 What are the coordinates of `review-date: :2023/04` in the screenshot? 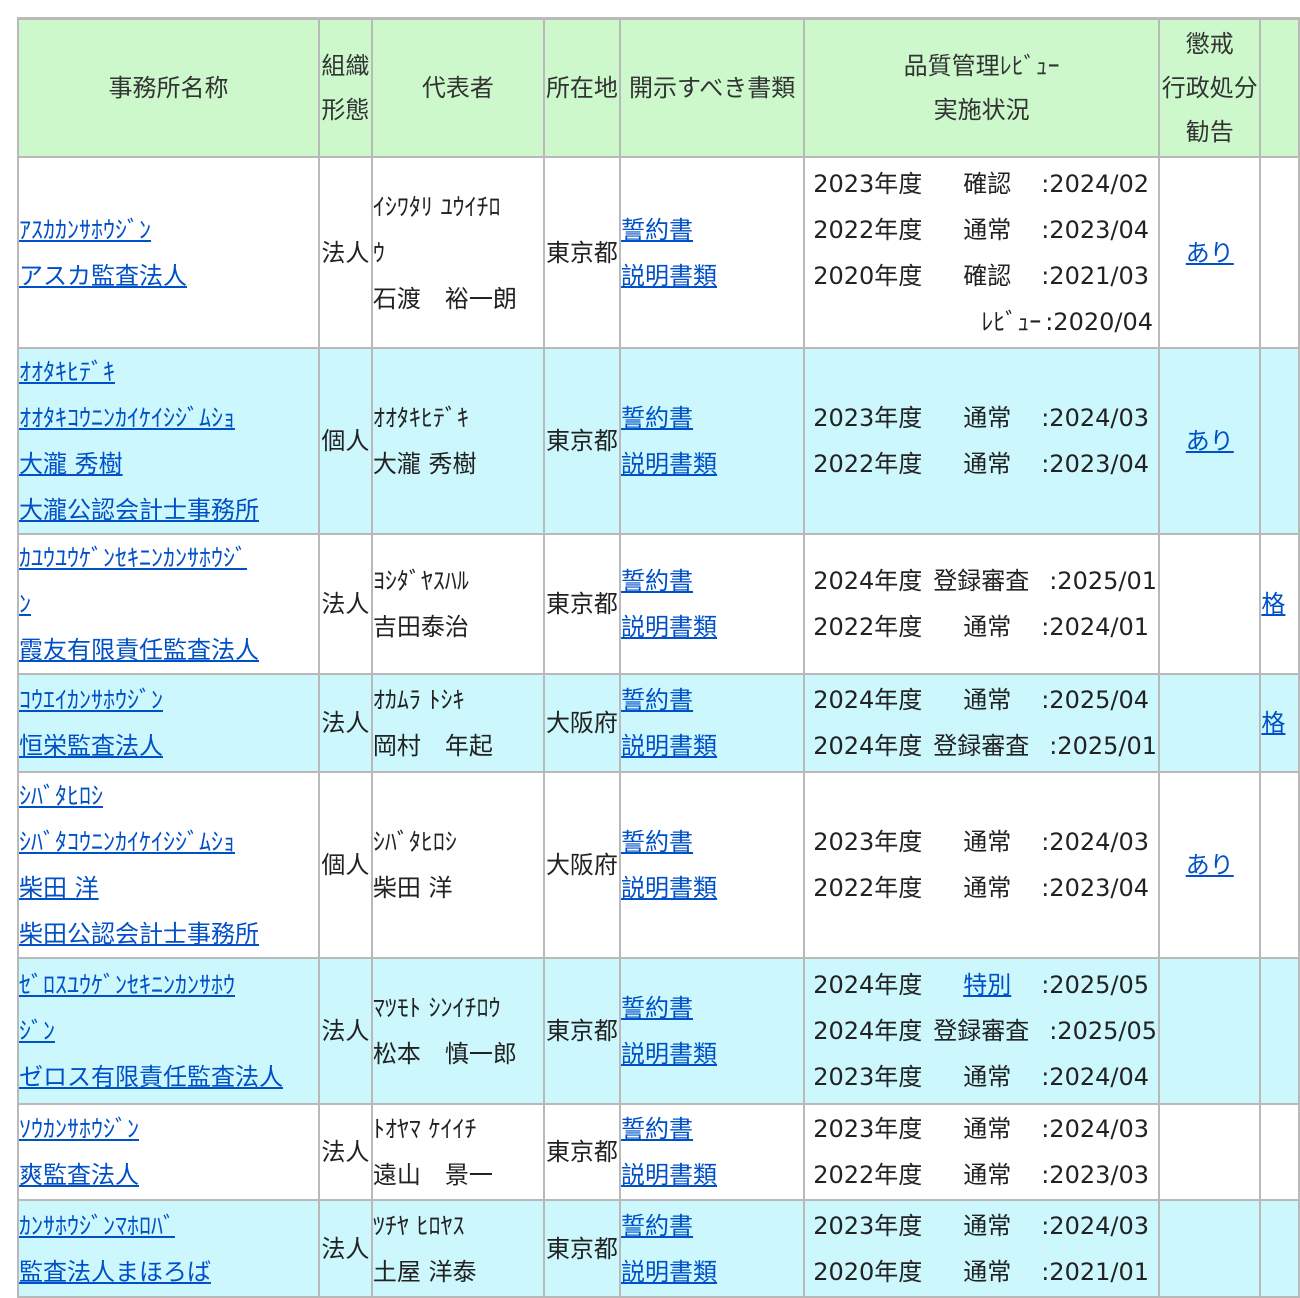 It's located at (1095, 229).